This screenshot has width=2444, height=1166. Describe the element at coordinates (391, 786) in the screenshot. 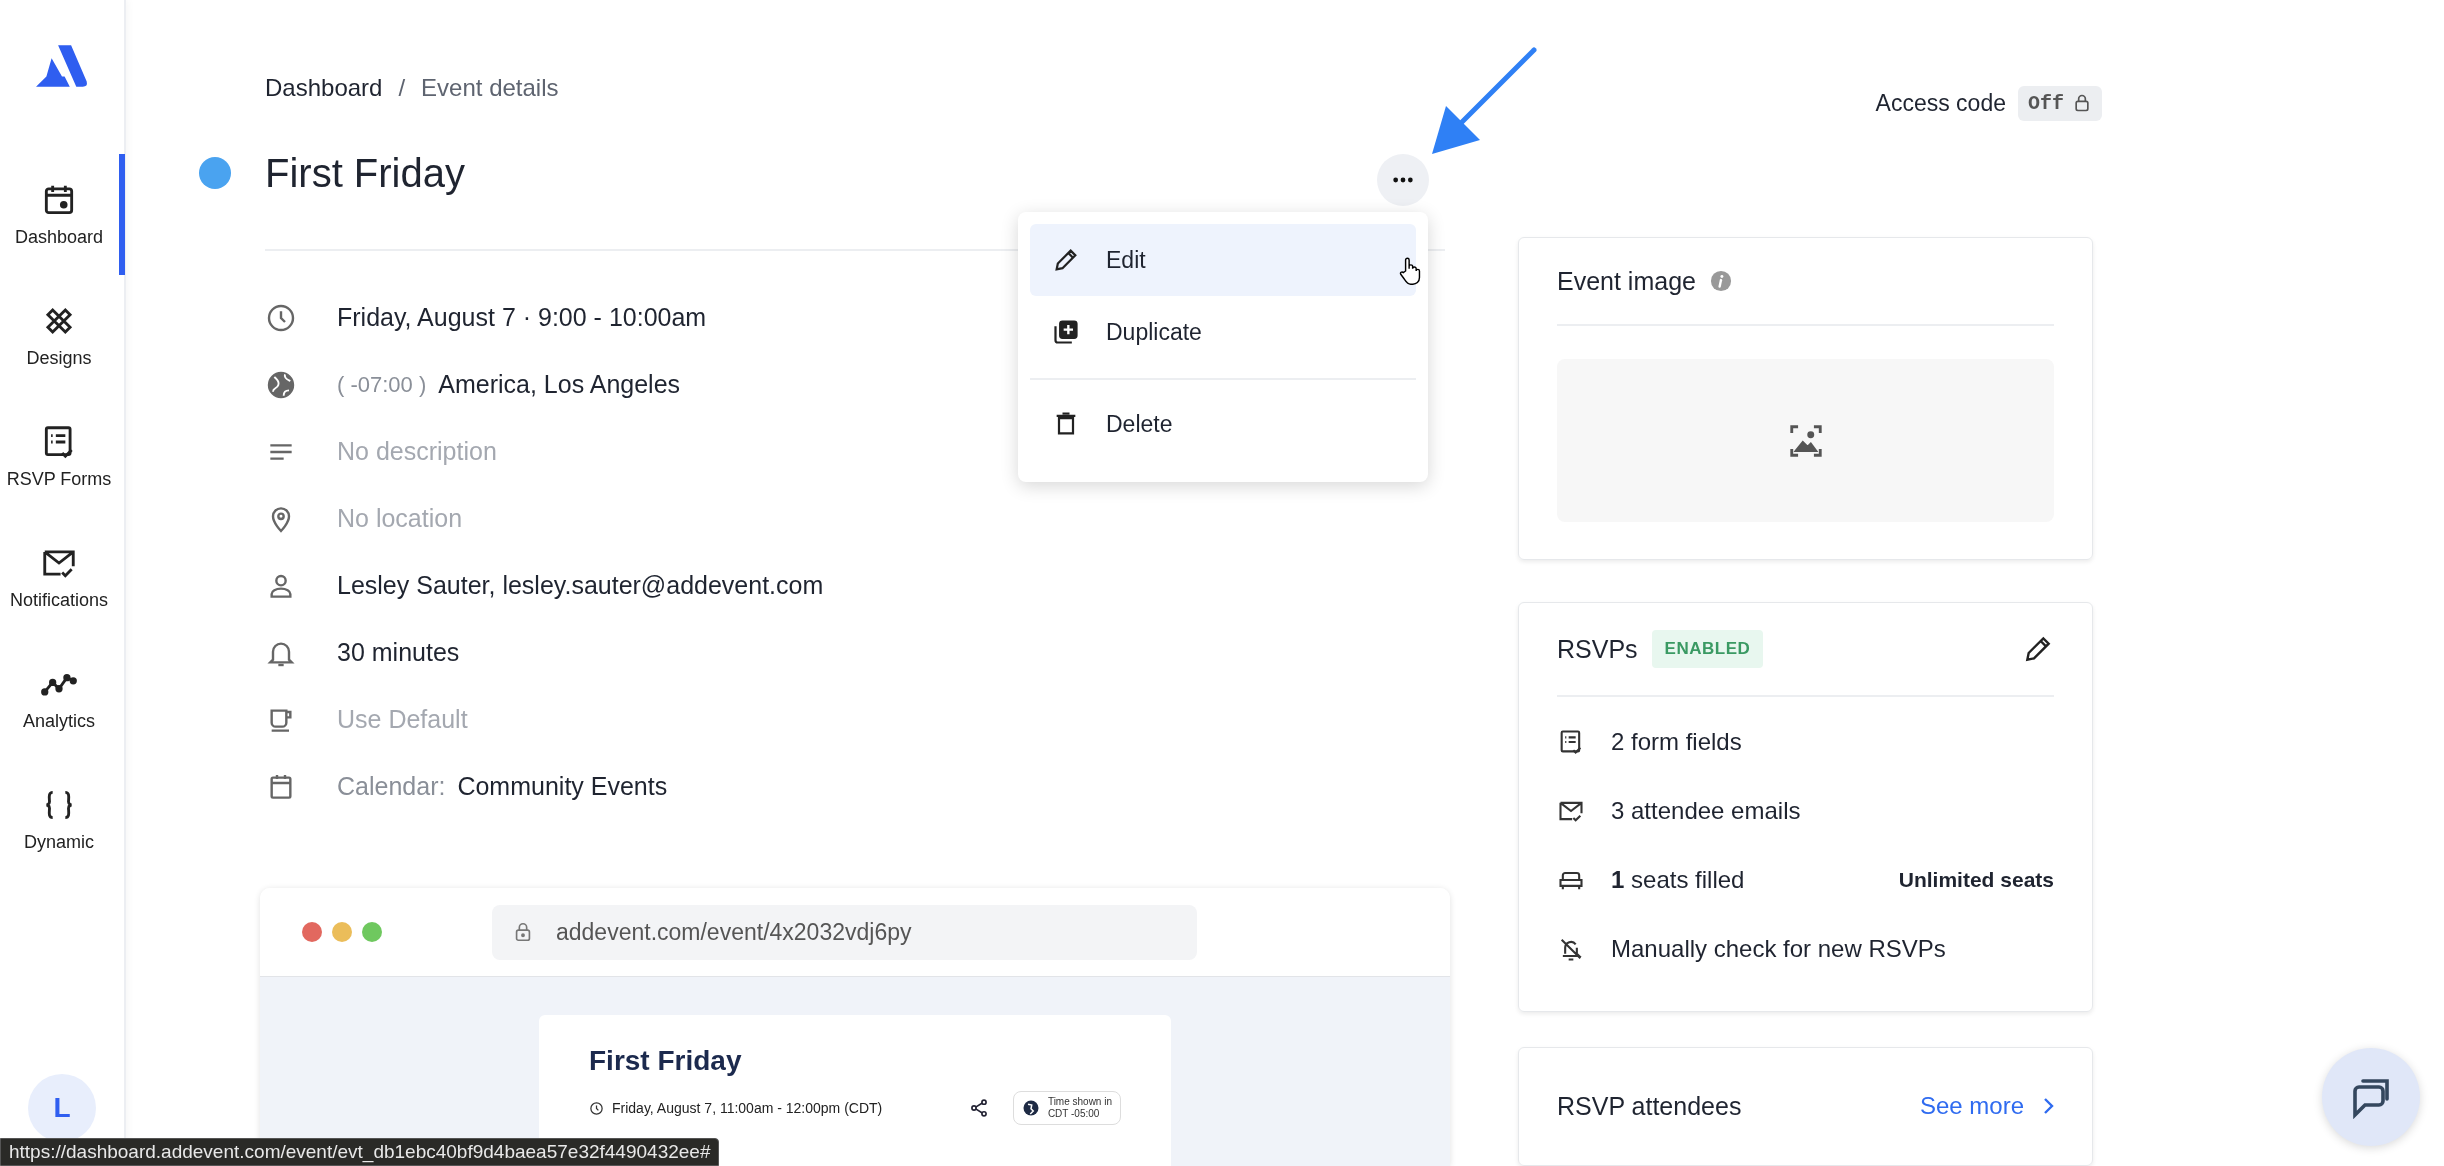

I see `detail-label: Calendar:` at that location.